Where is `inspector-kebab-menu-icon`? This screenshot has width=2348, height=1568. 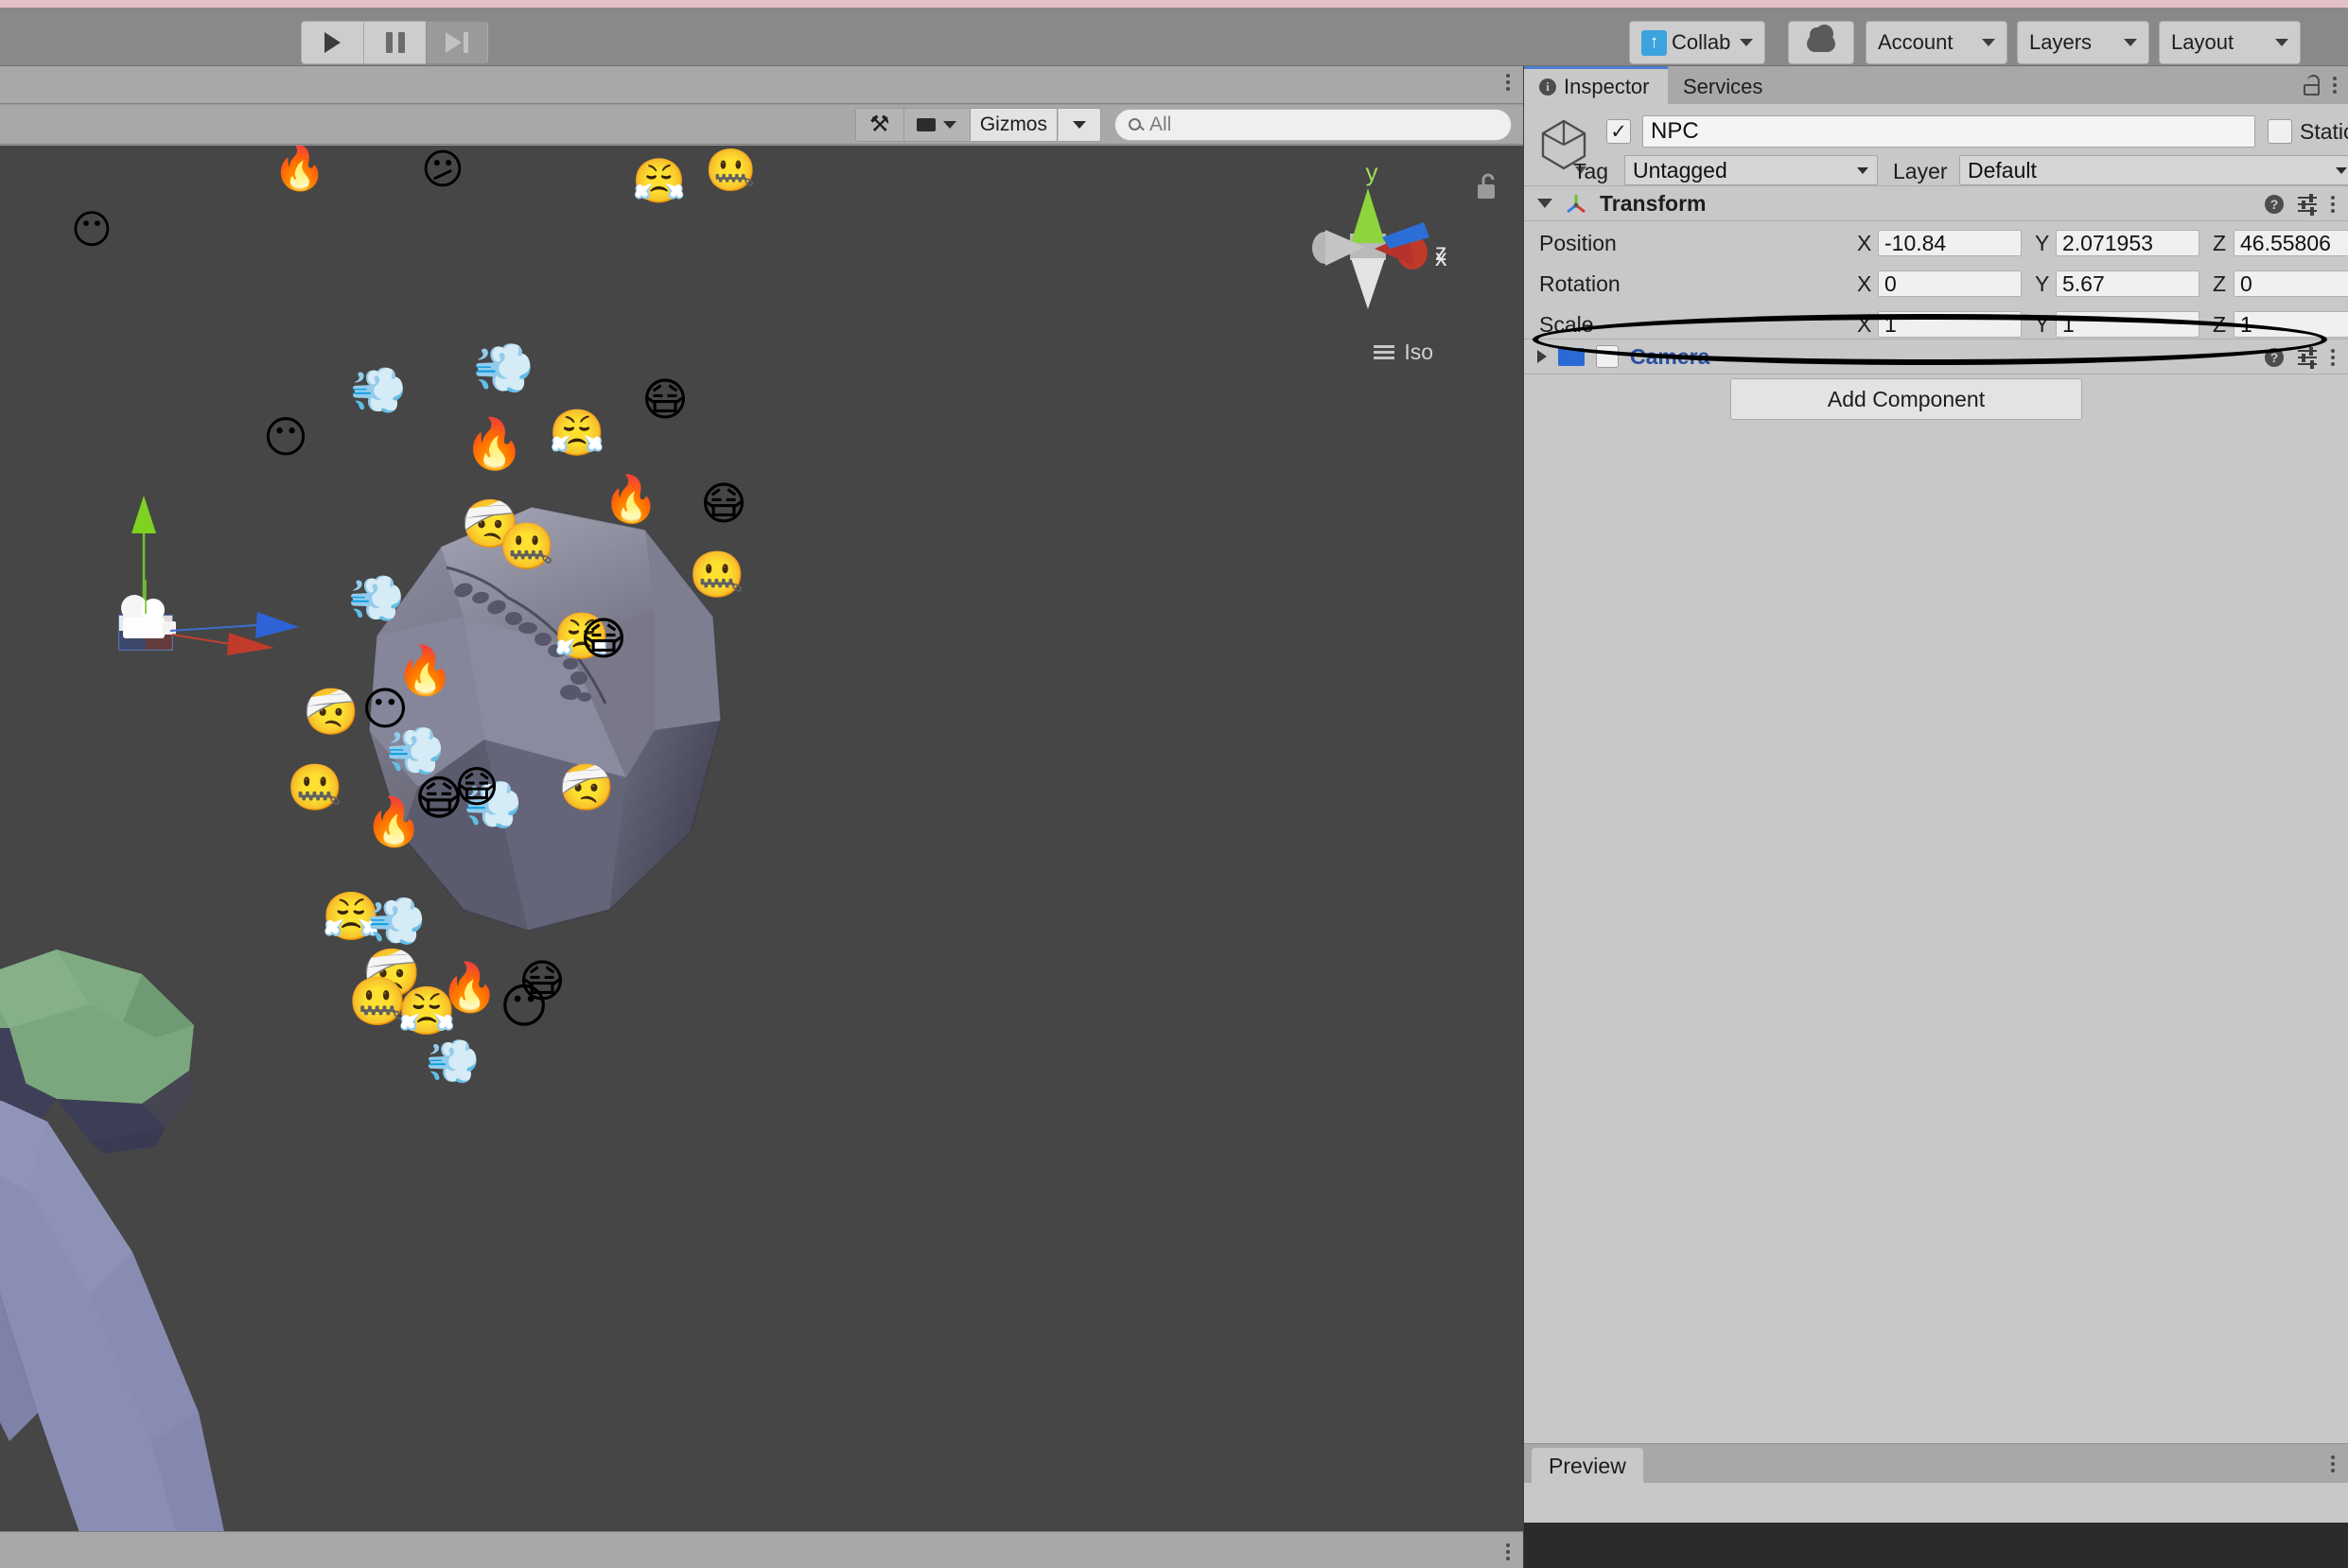 inspector-kebab-menu-icon is located at coordinates (2335, 85).